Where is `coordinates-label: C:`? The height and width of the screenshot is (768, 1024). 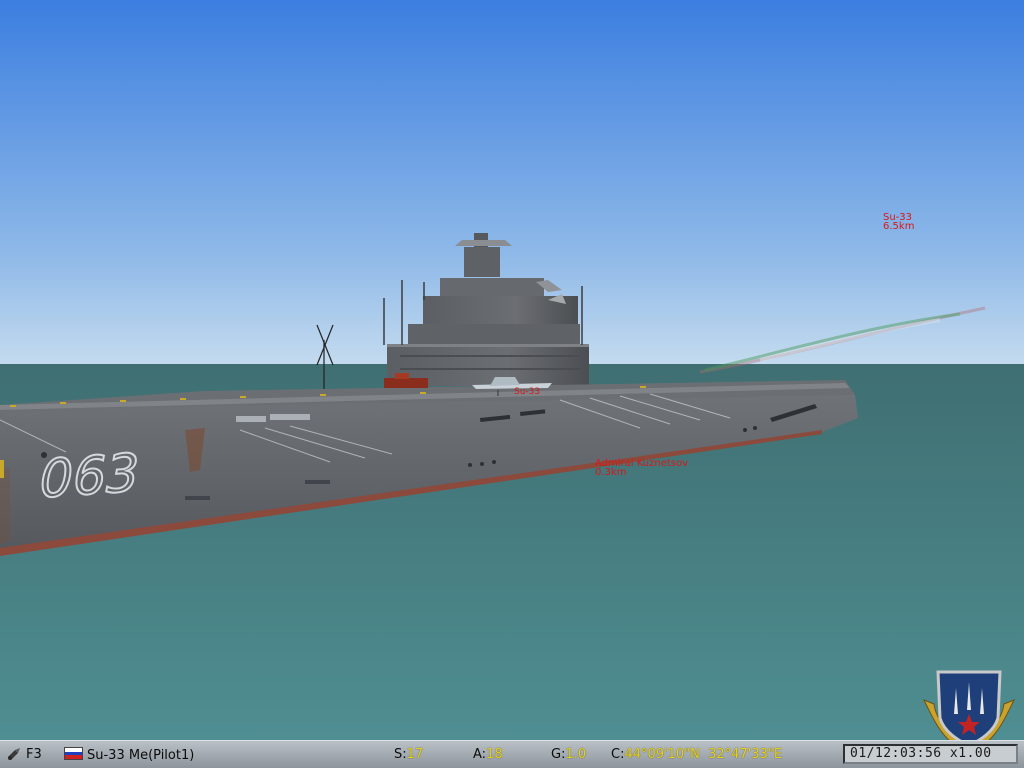 coordinates-label: C: is located at coordinates (618, 754).